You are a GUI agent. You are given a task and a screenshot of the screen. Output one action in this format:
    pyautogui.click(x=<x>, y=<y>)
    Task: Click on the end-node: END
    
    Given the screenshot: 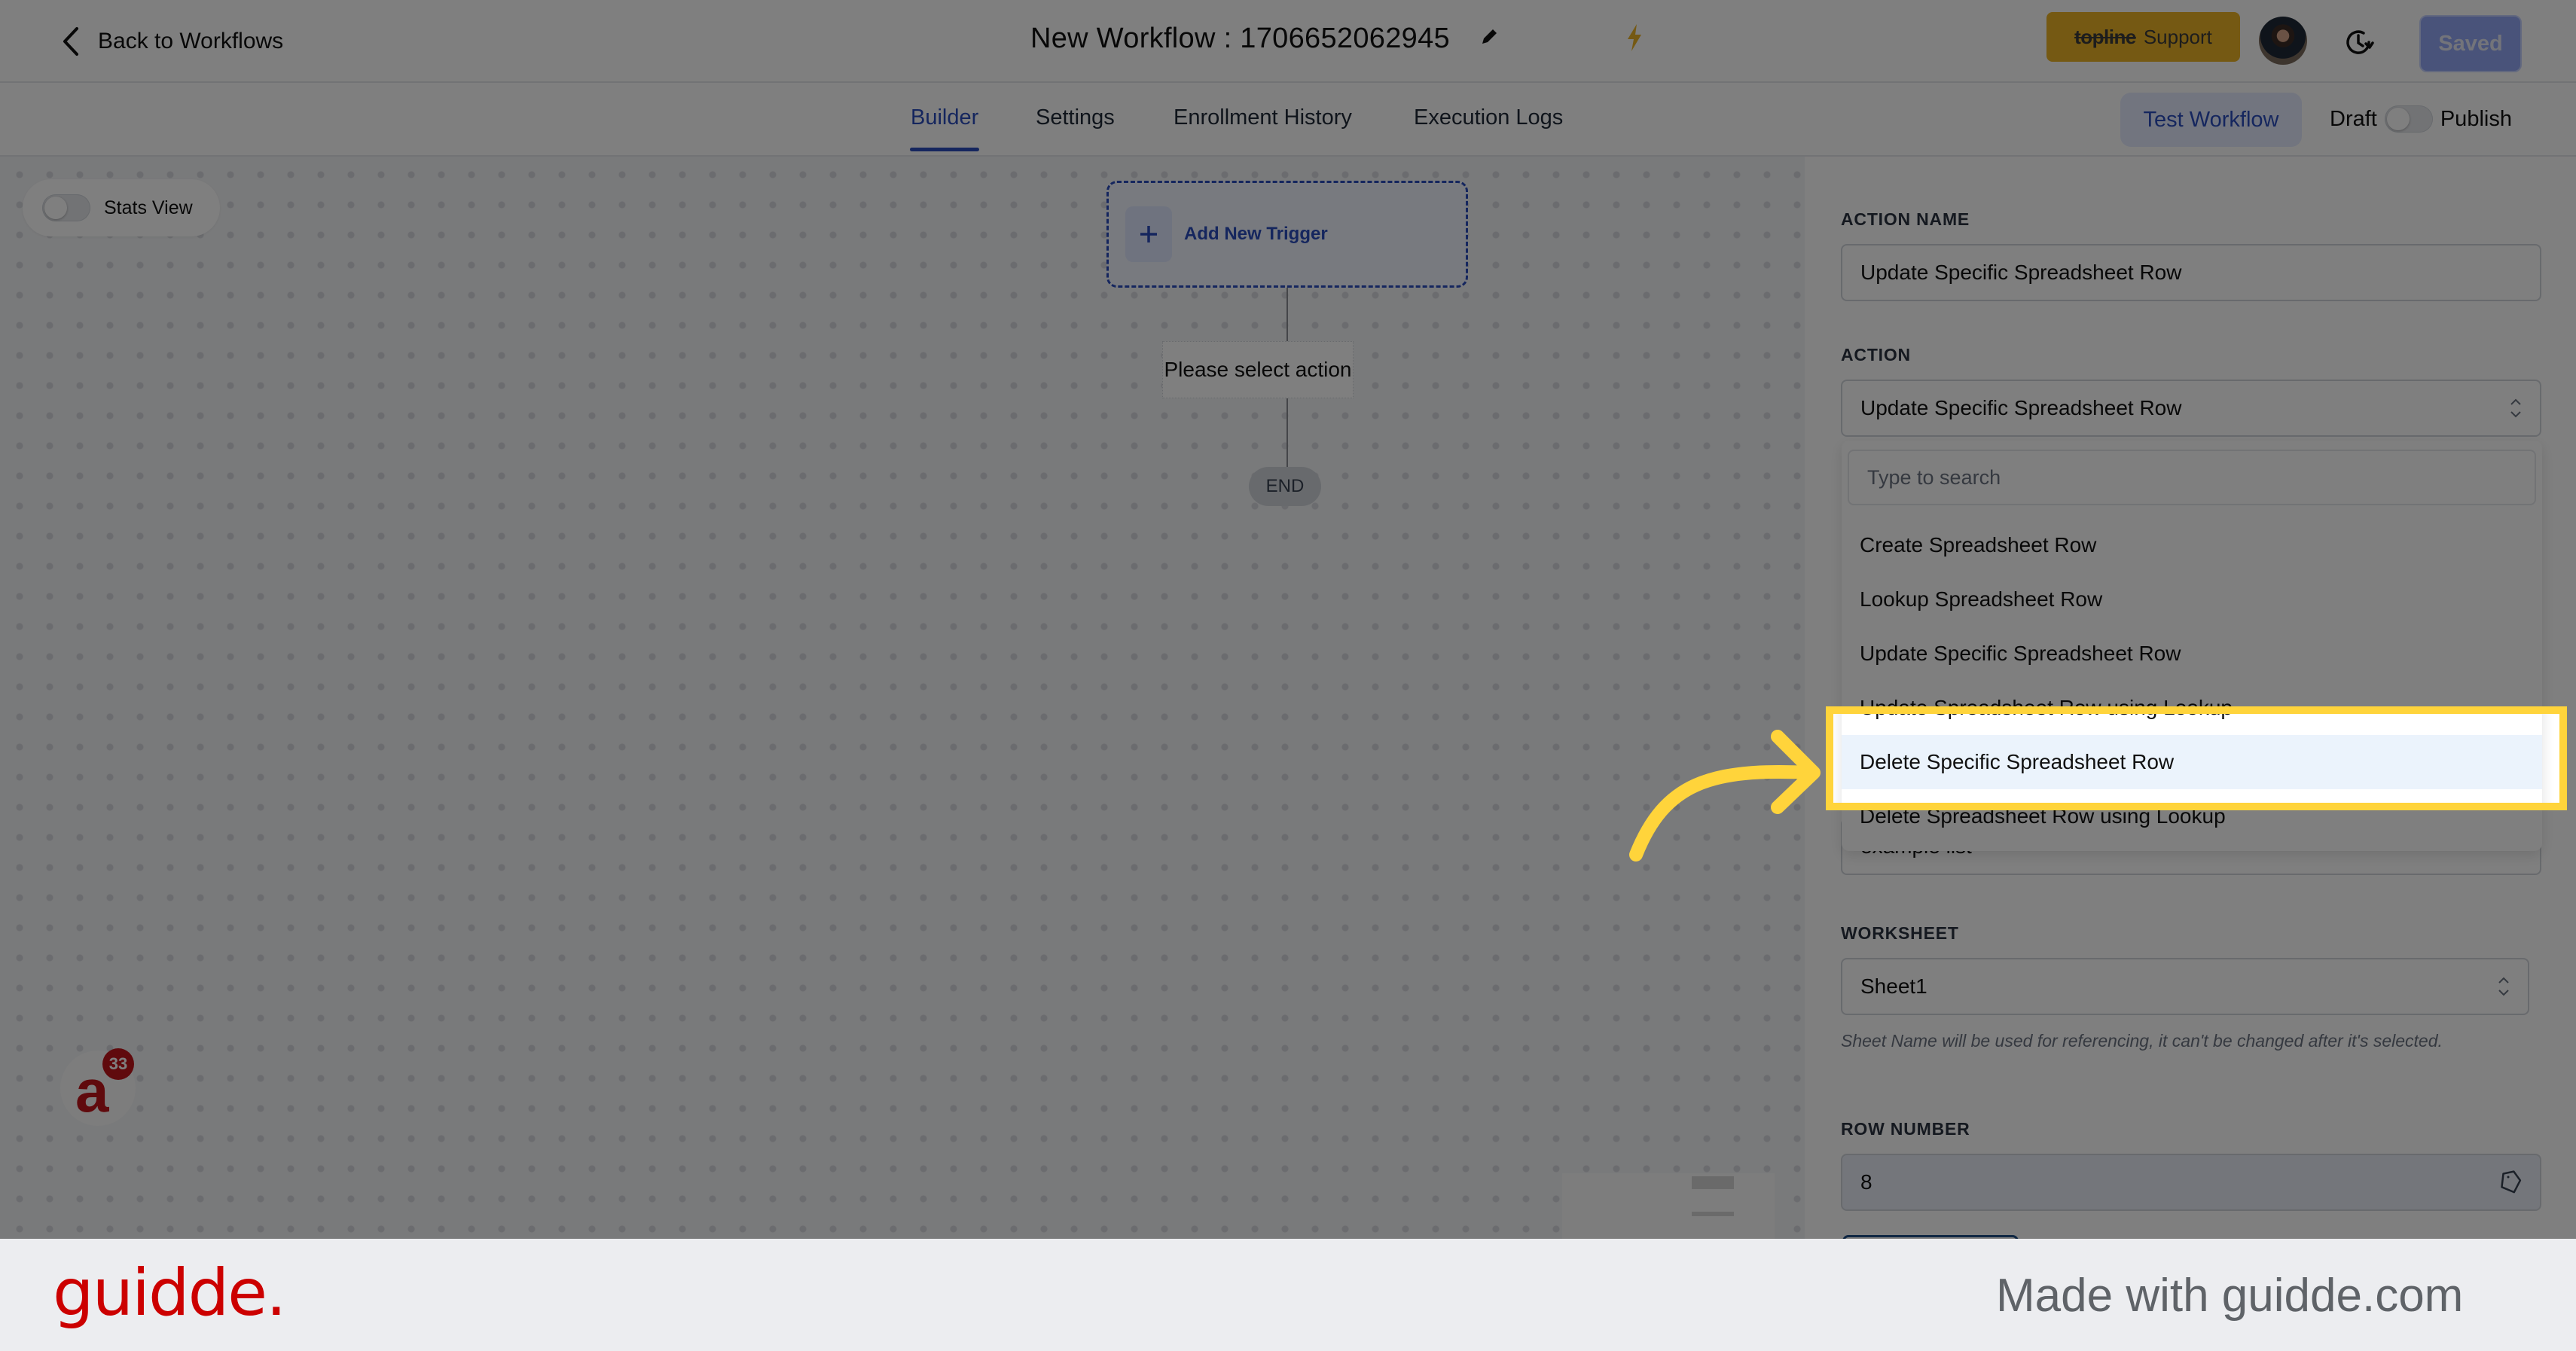 What is the action you would take?
    pyautogui.click(x=1285, y=486)
    